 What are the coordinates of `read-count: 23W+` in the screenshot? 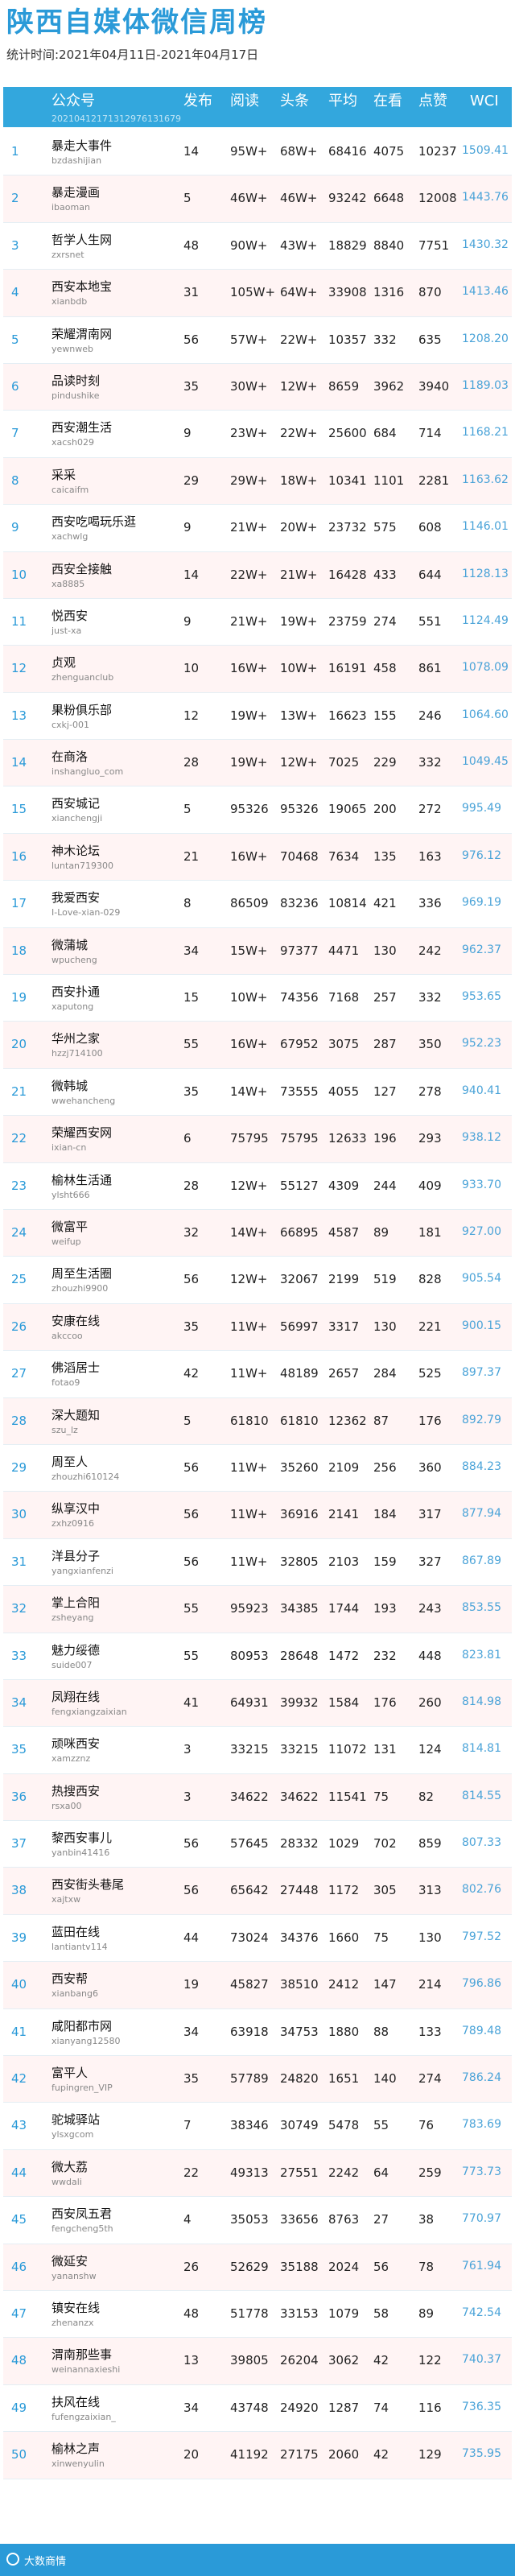 It's located at (249, 433).